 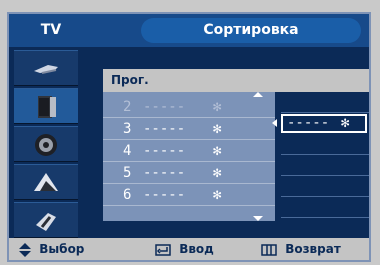 I want to click on speaker-icon, so click(x=46, y=145).